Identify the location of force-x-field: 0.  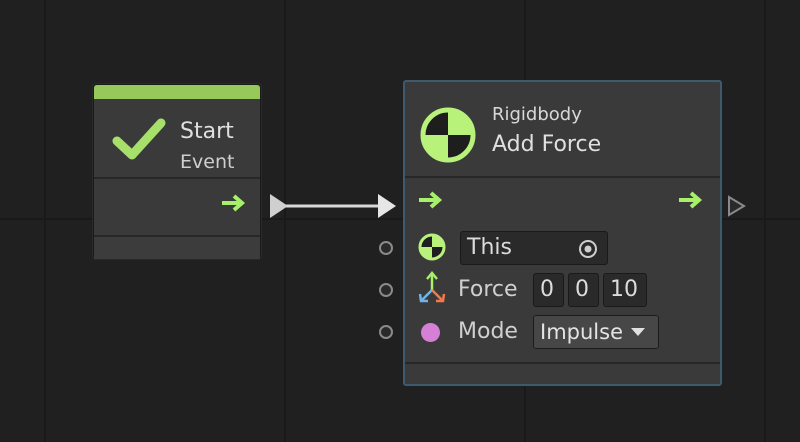
(548, 290).